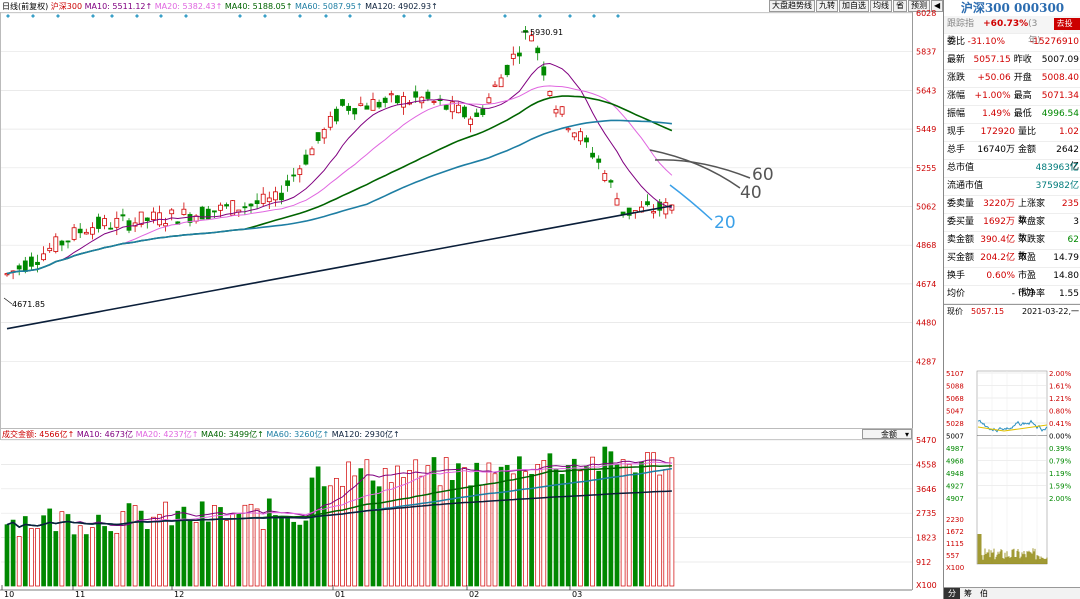  Describe the element at coordinates (926, 207) in the screenshot. I see `price-tick-label: 5062` at that location.